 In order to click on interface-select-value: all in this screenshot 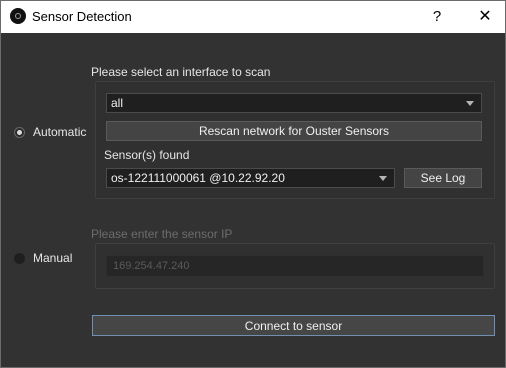, I will do `click(117, 103)`.